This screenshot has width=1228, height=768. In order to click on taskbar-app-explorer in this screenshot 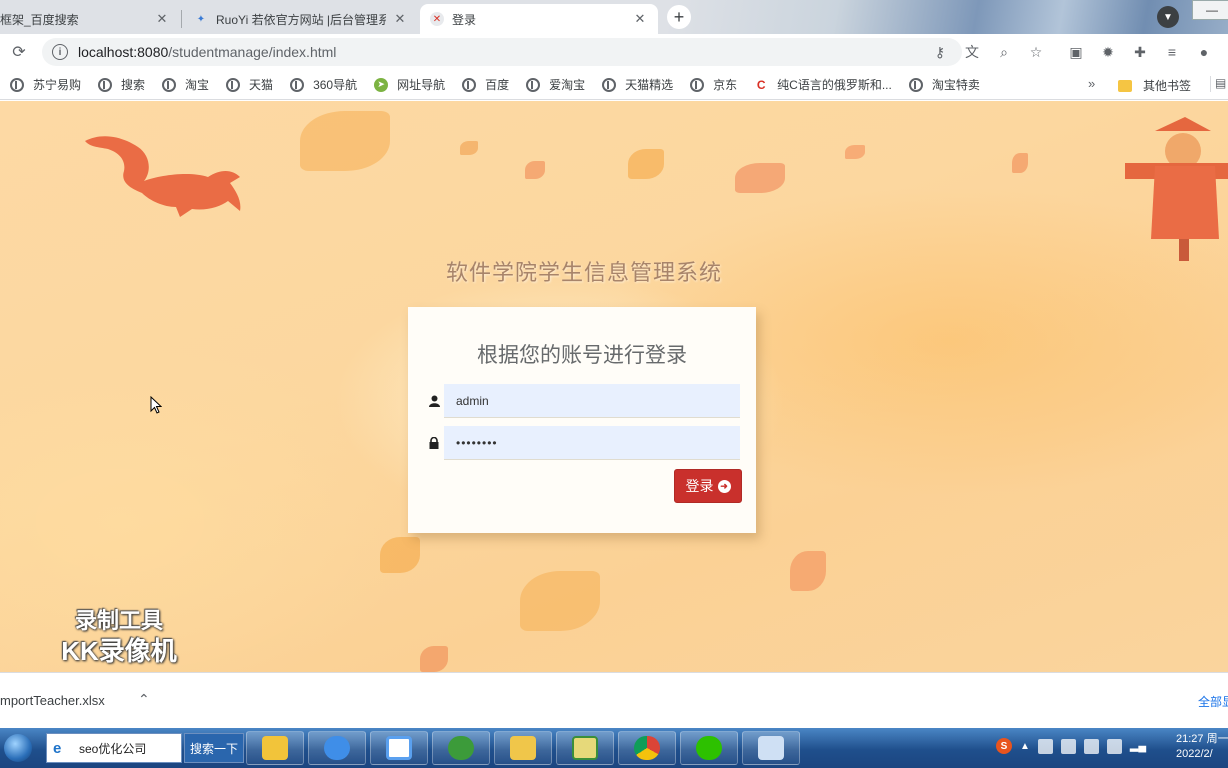, I will do `click(523, 748)`.